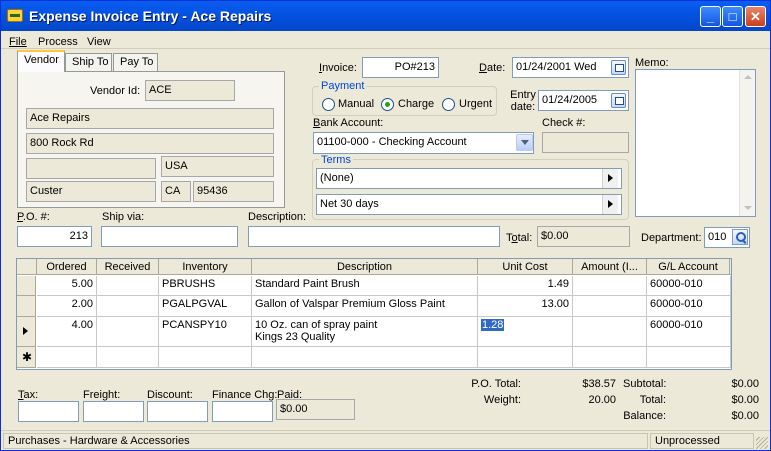 The height and width of the screenshot is (451, 771). What do you see at coordinates (128, 267) in the screenshot?
I see `col-received: Received` at bounding box center [128, 267].